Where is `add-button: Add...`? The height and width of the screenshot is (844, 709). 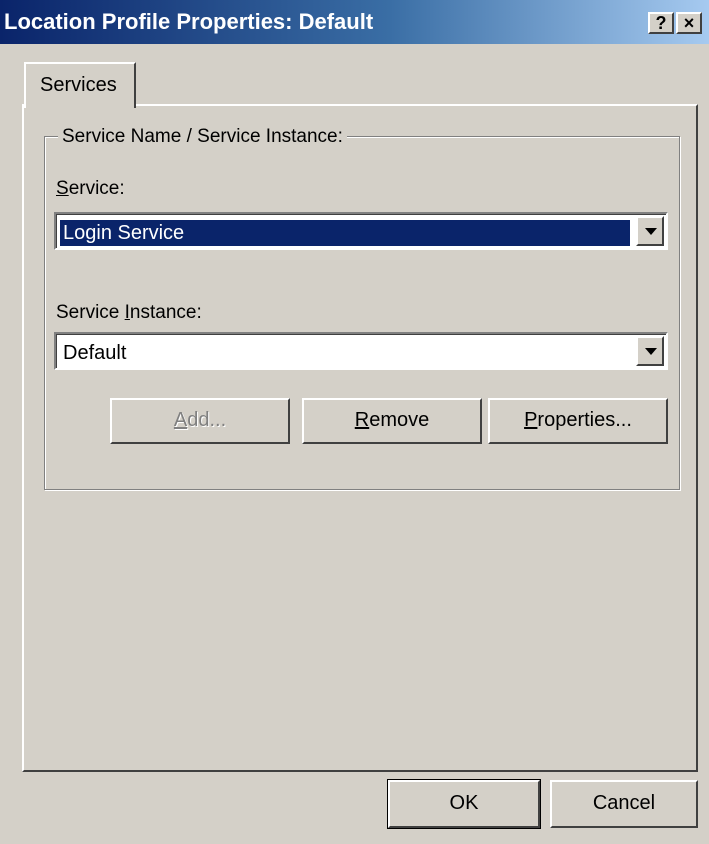 add-button: Add... is located at coordinates (200, 421).